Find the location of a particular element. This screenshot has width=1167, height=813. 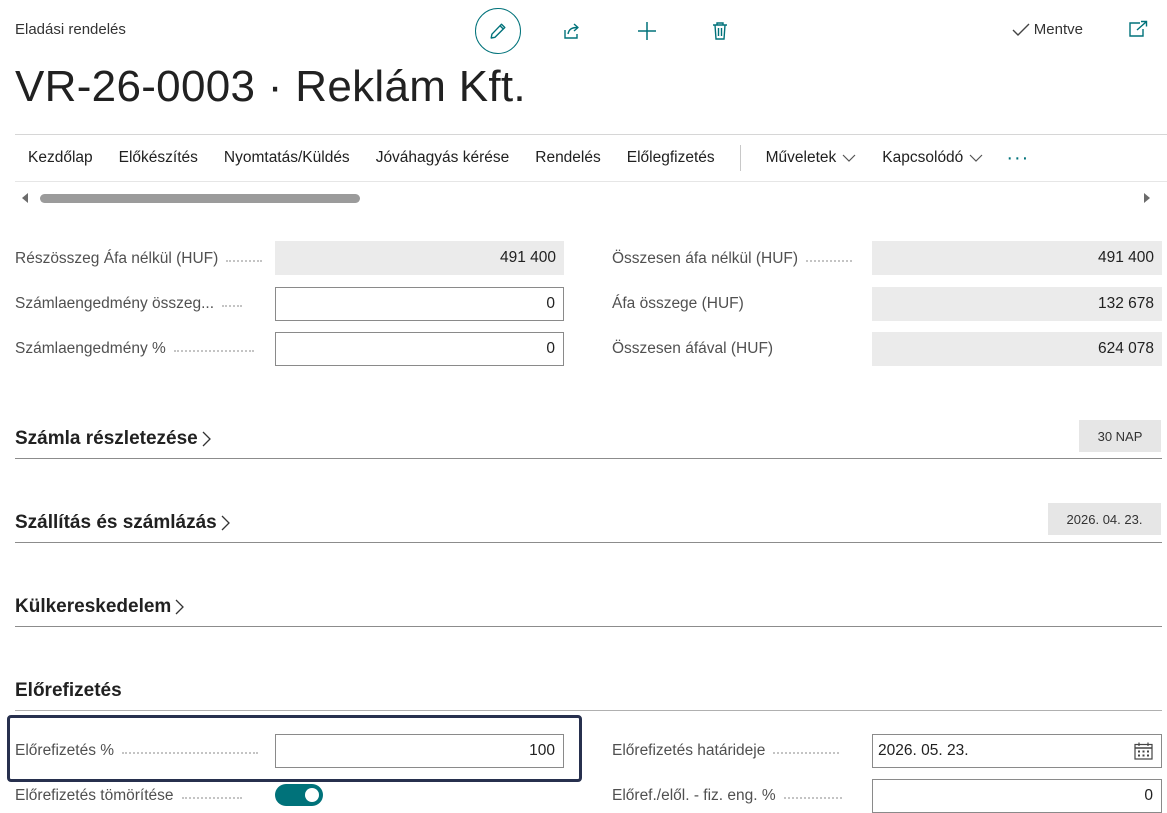

section-shipping-billing-title: Szállítás és számlázás is located at coordinates (116, 522).